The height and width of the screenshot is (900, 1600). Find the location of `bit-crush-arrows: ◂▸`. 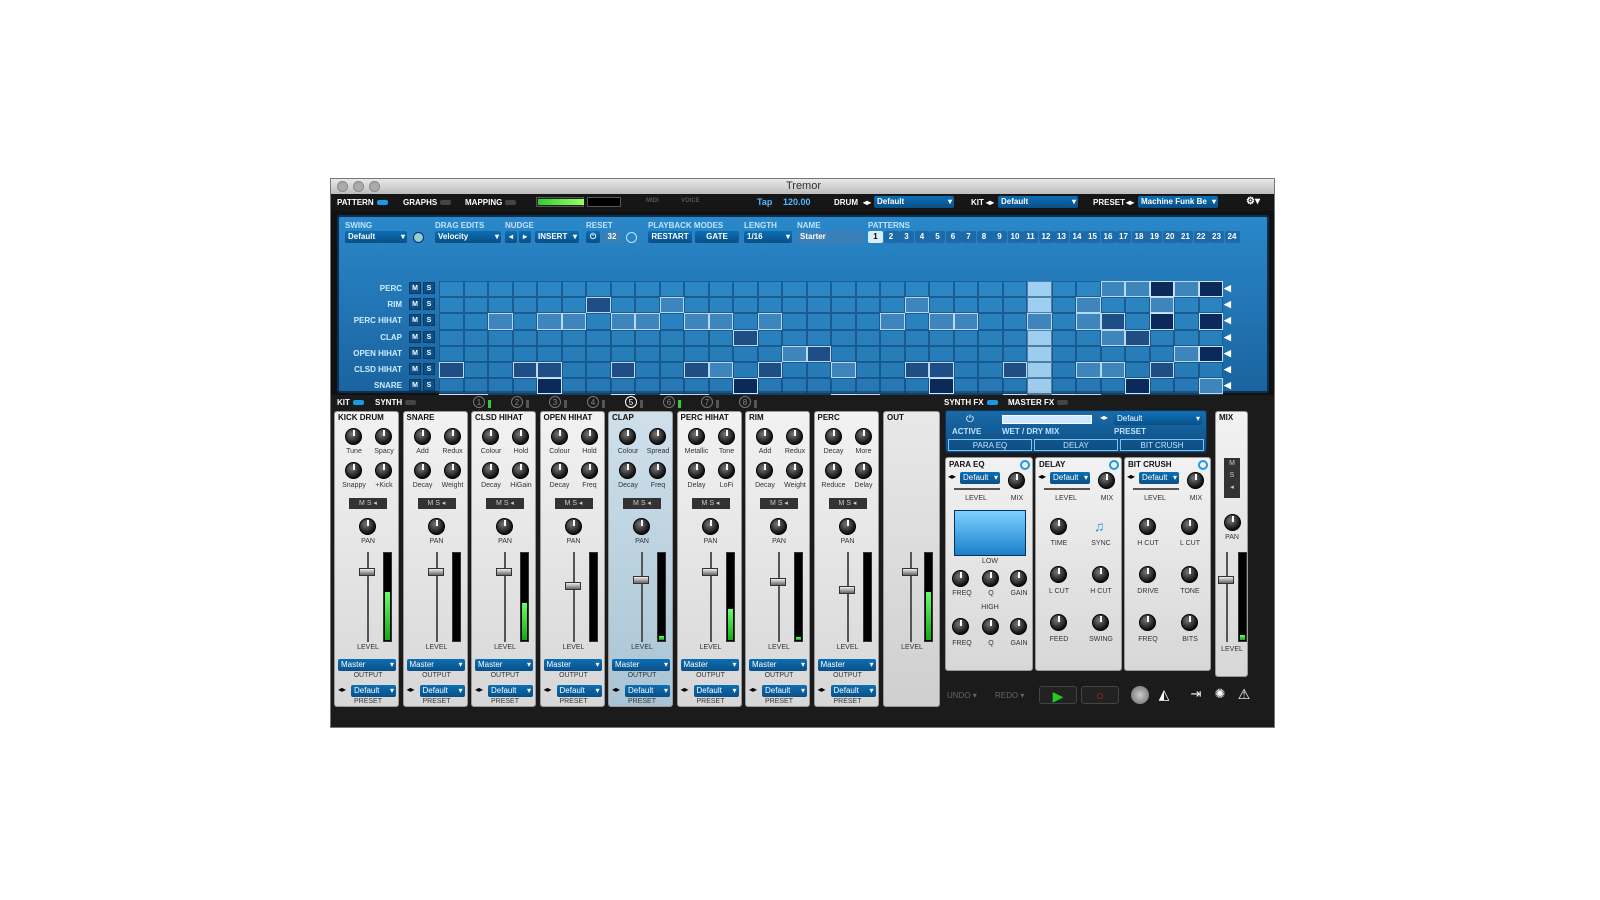

bit-crush-arrows: ◂▸ is located at coordinates (1131, 476).